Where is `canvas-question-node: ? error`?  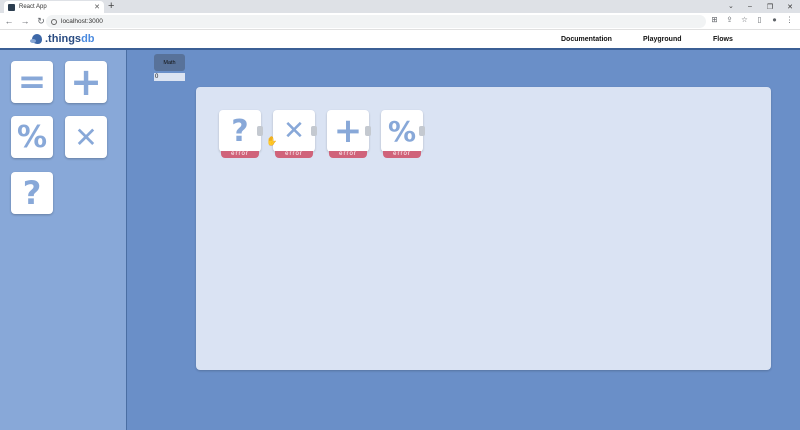 canvas-question-node: ? error is located at coordinates (241, 134).